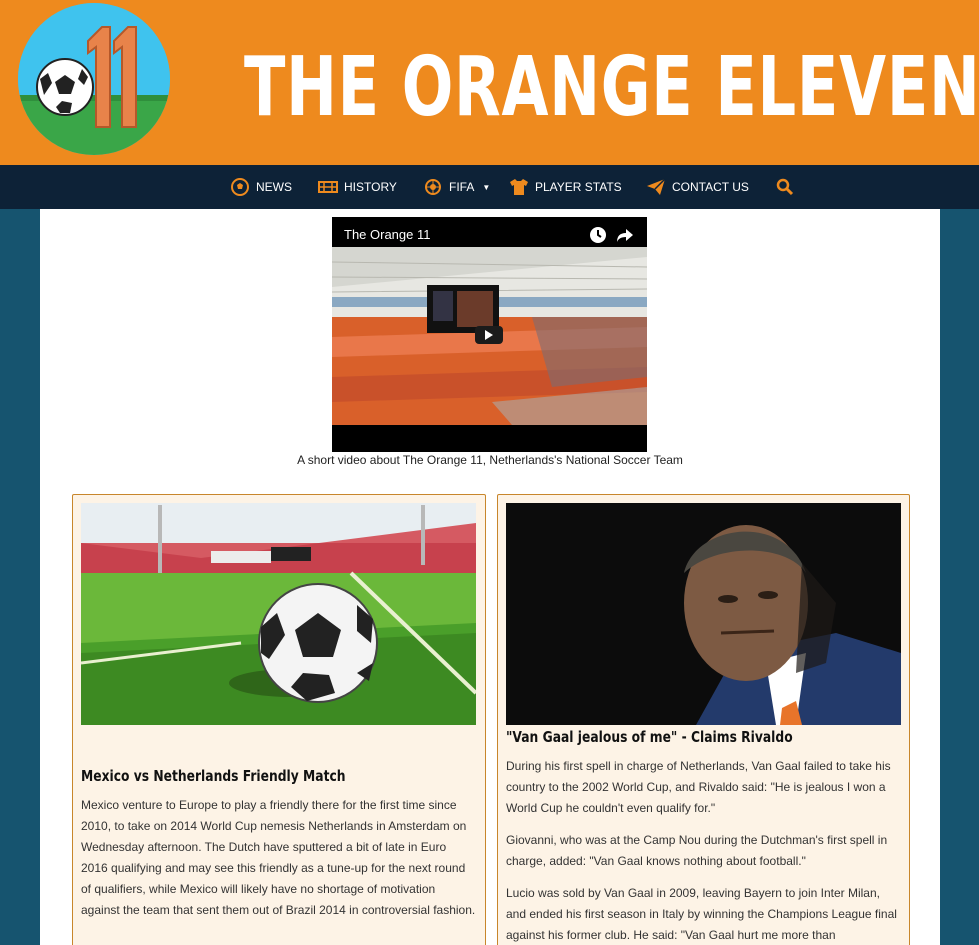 The width and height of the screenshot is (979, 945). I want to click on globe-ball-icon, so click(433, 187).